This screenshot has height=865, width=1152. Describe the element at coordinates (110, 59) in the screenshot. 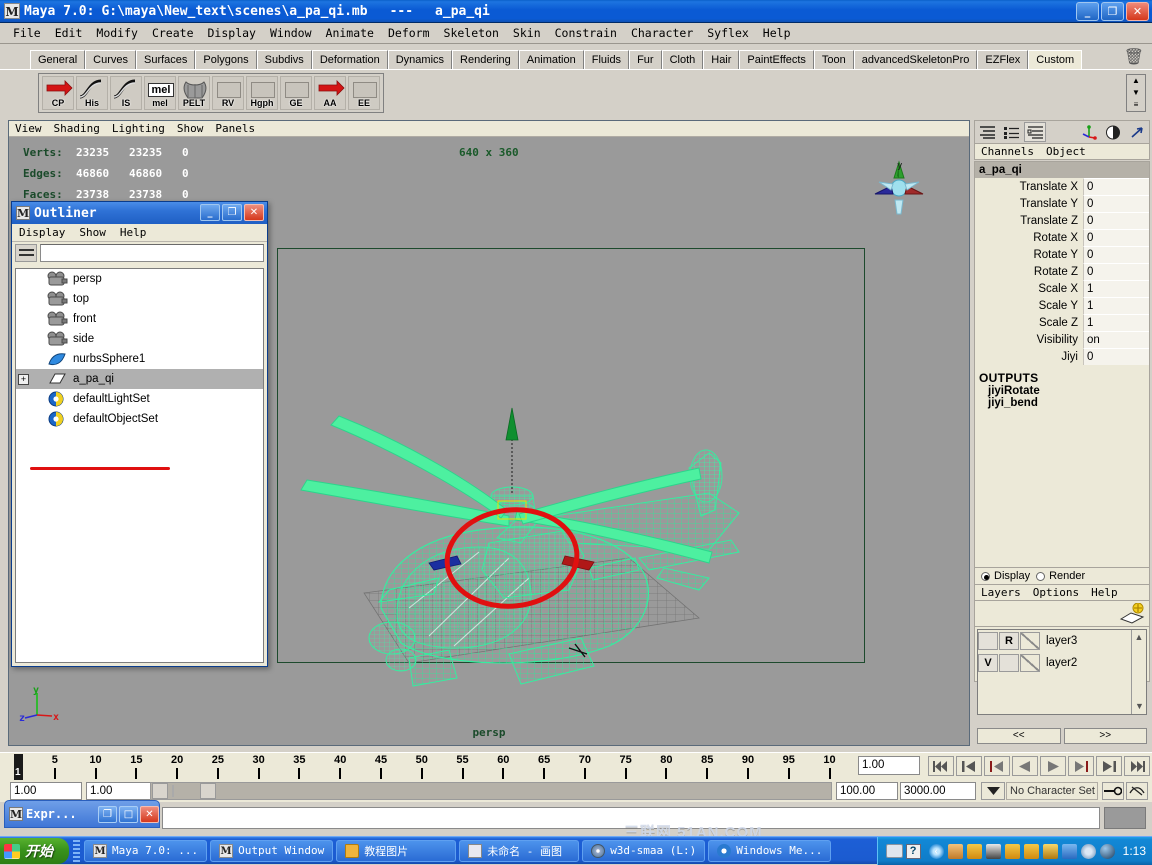

I see `shelf-tab-curves: Curves` at that location.